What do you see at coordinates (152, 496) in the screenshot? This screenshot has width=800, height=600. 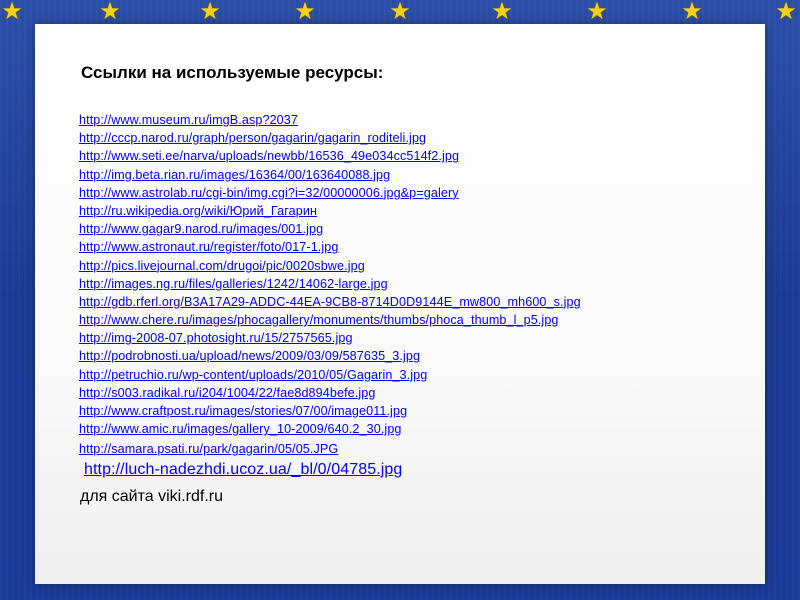 I see `footer-note: для сайта viki.rdf.ru` at bounding box center [152, 496].